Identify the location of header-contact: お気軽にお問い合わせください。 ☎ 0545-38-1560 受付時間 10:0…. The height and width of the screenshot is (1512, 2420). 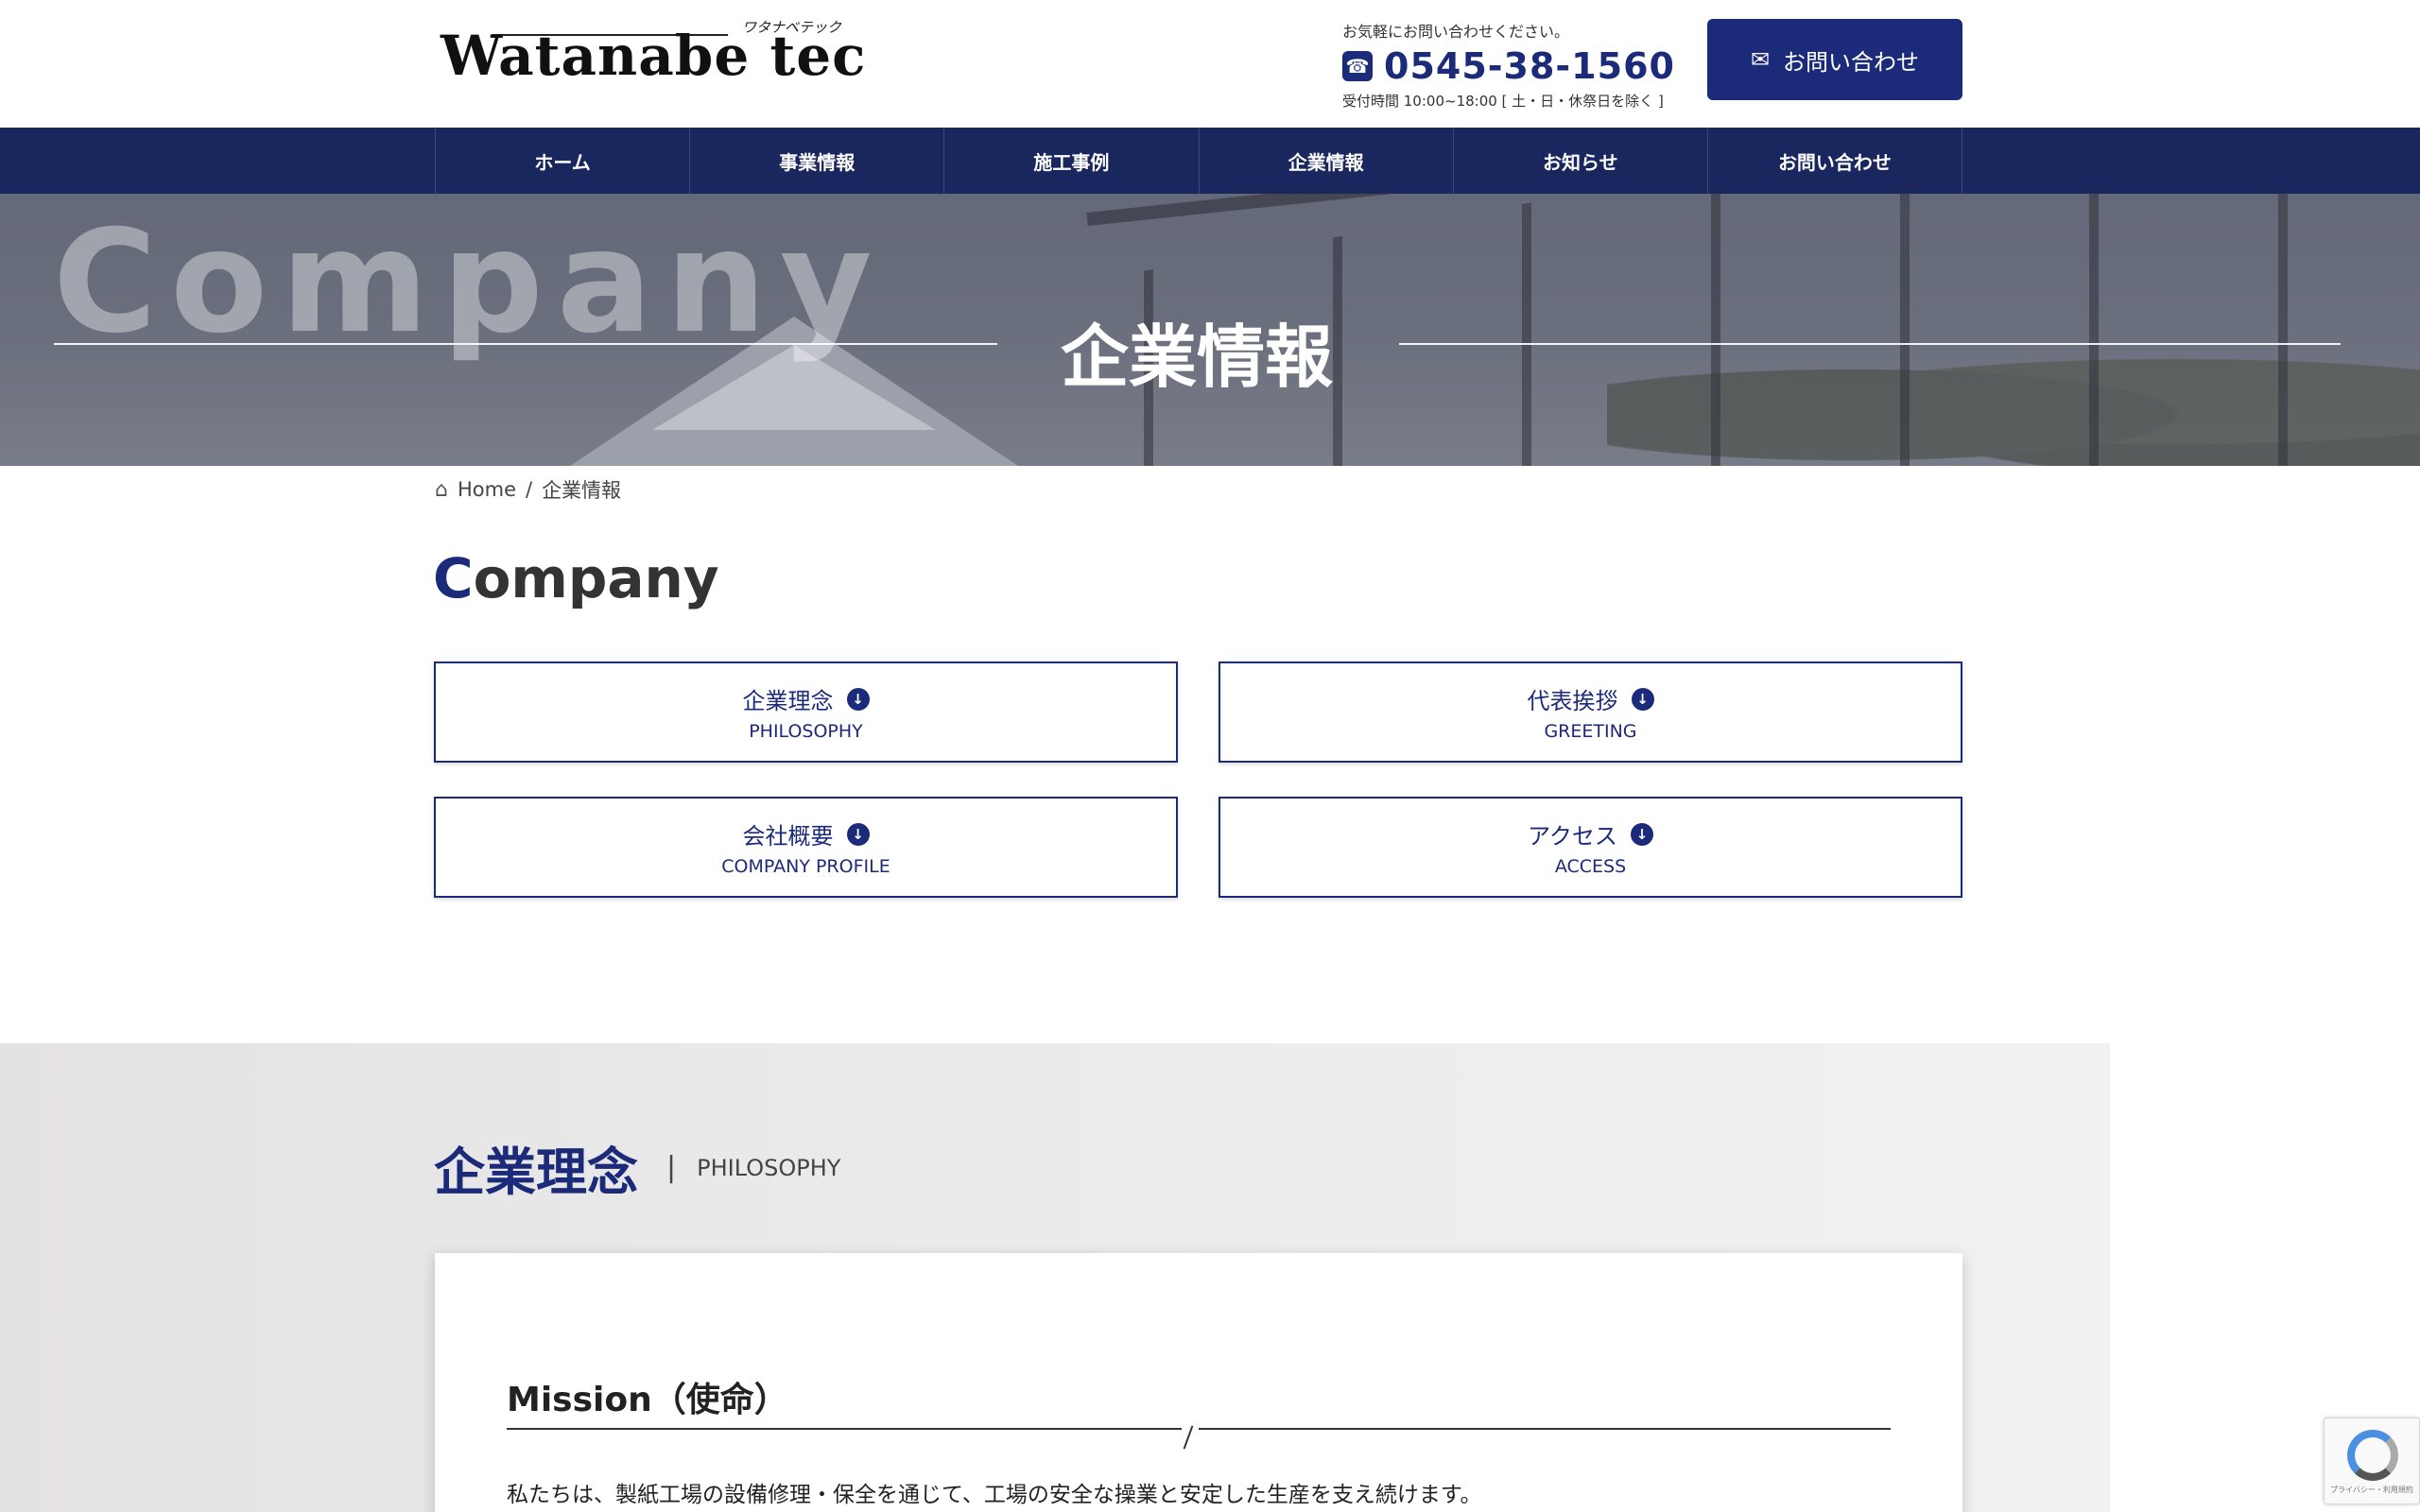
(1512, 65).